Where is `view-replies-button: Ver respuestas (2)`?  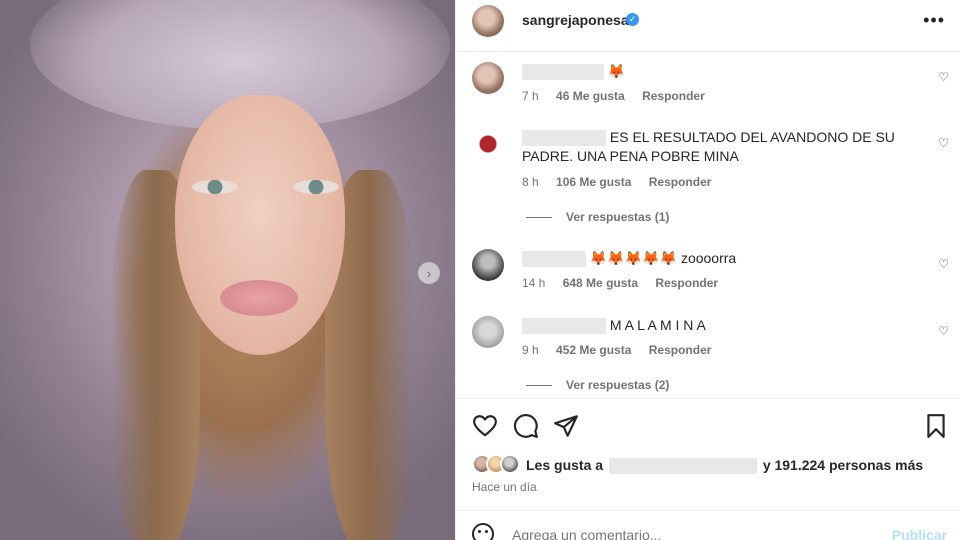
view-replies-button: Ver respuestas (2) is located at coordinates (597, 385).